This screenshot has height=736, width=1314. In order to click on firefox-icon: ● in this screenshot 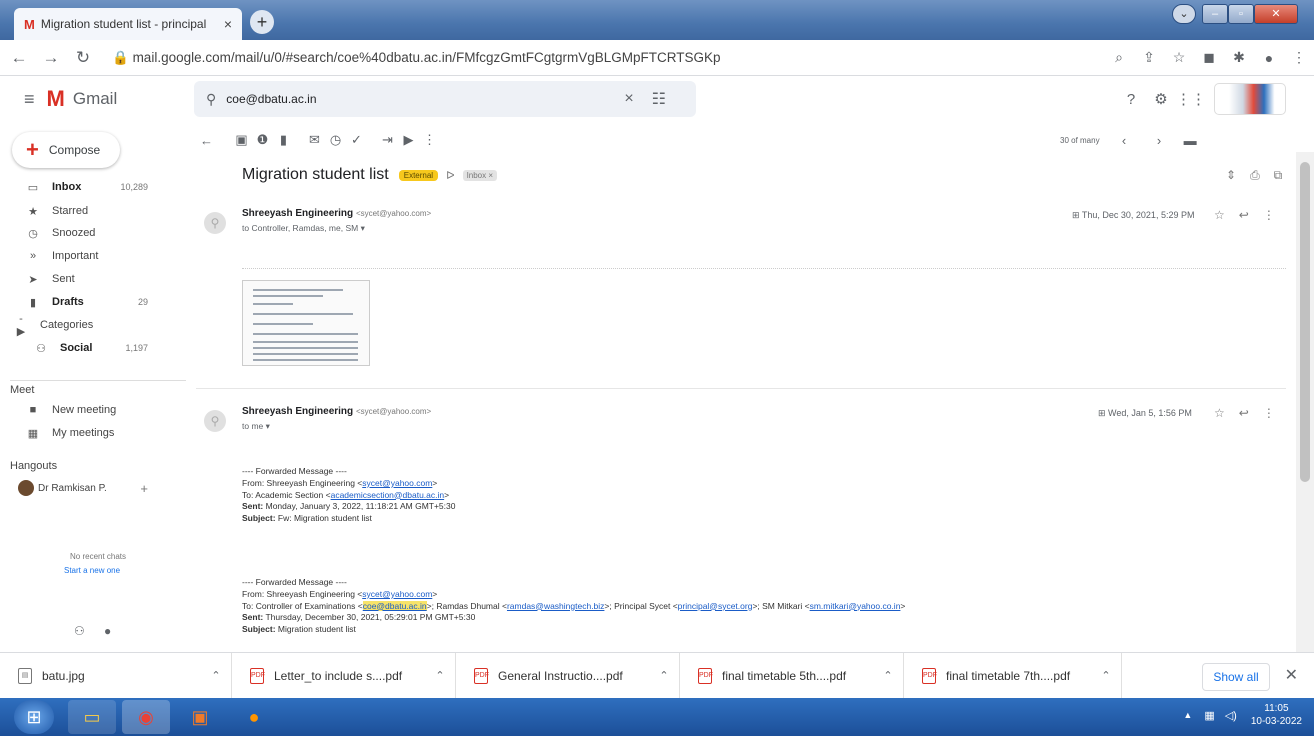, I will do `click(254, 717)`.